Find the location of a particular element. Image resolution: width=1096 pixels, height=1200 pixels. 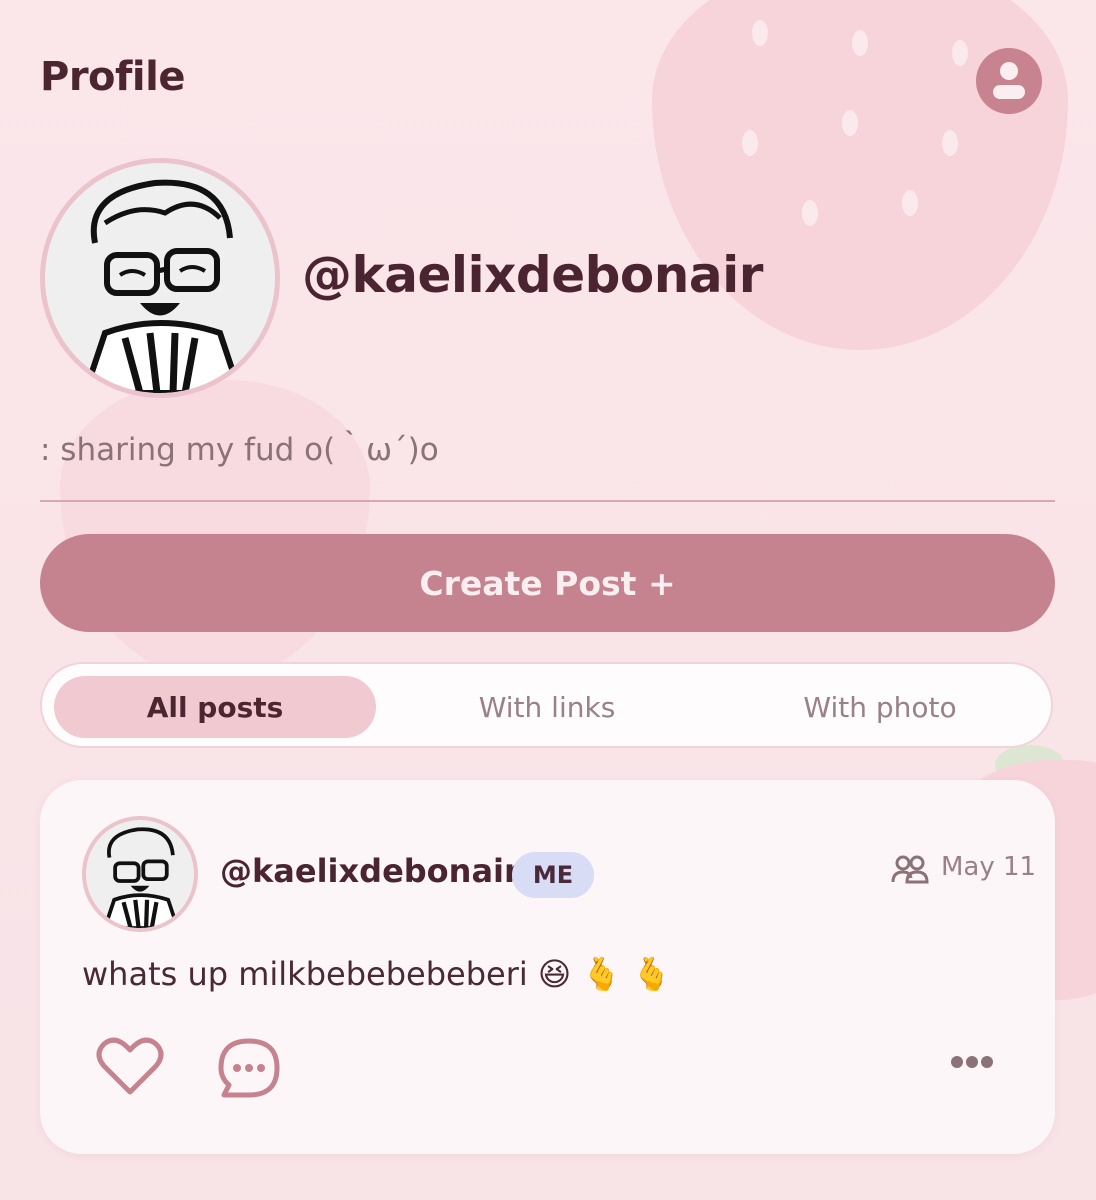

like-button is located at coordinates (130, 1068).